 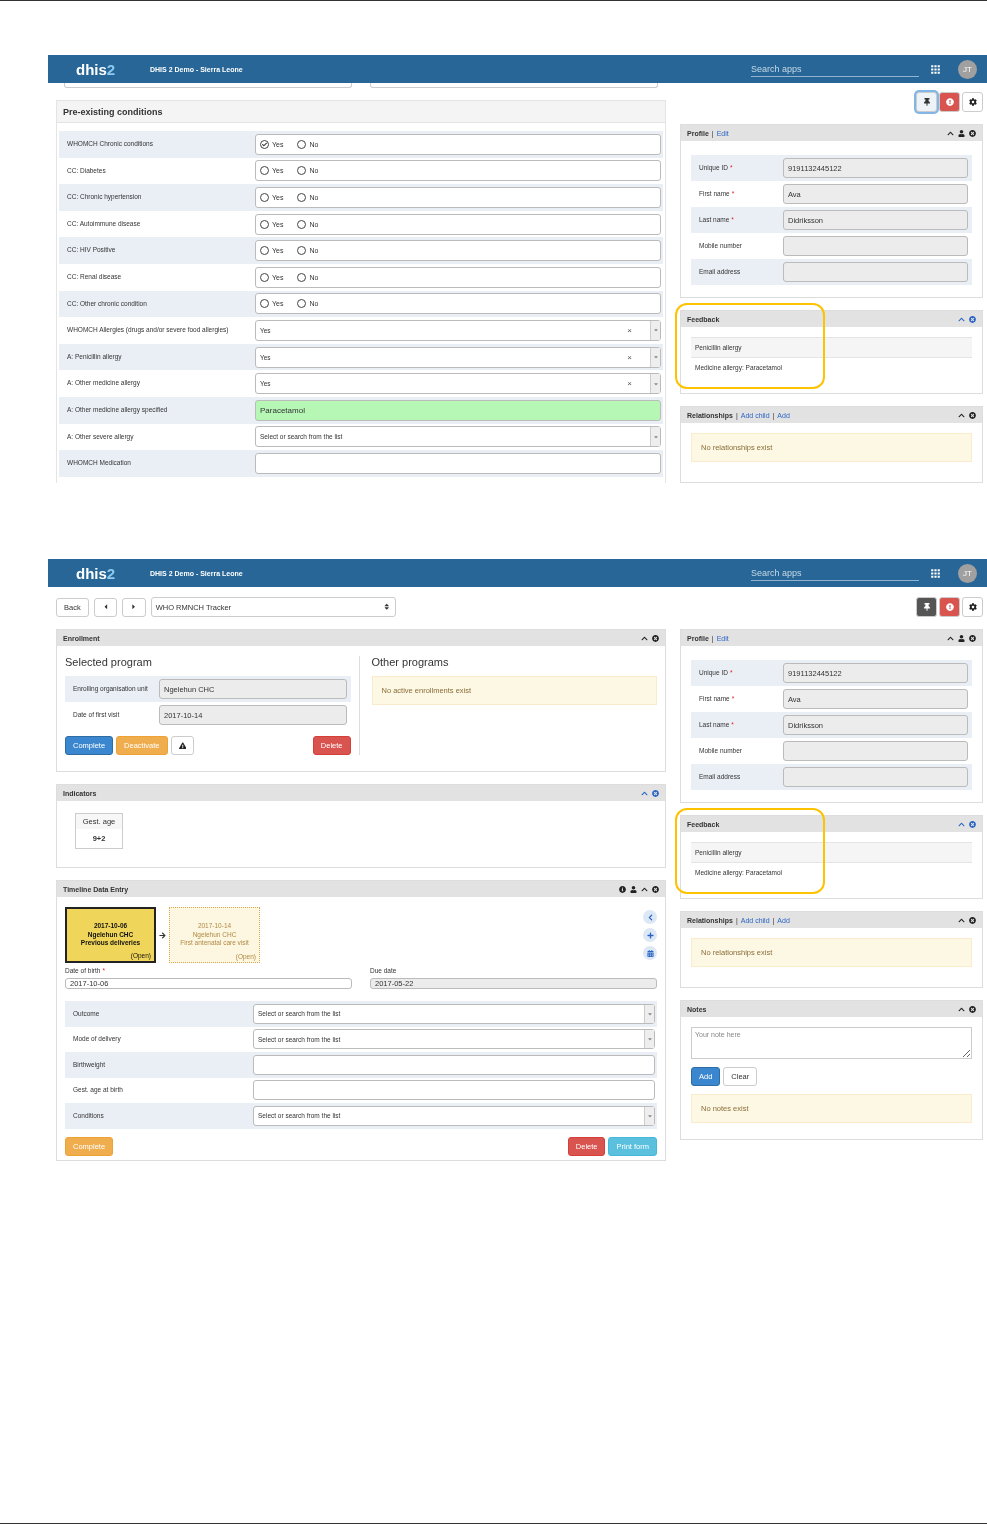 I want to click on info-icon, so click(x=622, y=889).